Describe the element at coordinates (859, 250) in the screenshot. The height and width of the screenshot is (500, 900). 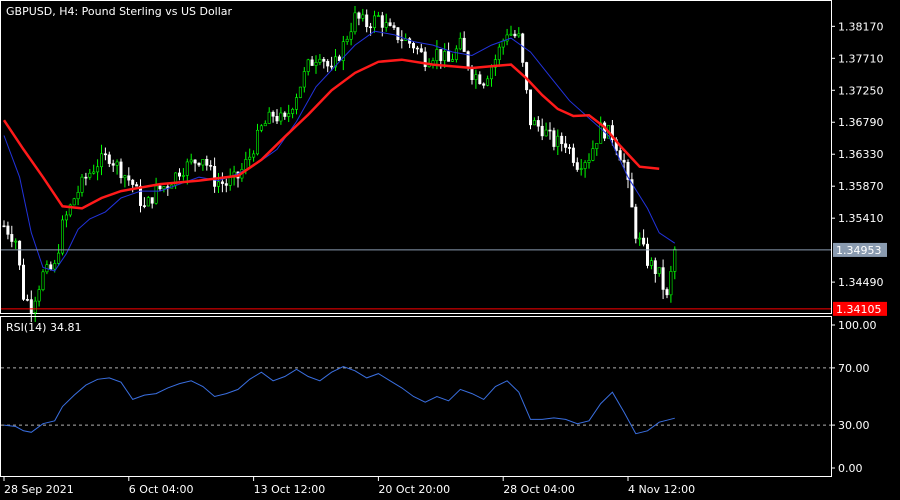
I see `bid-price-tag-label: 1.34953` at that location.